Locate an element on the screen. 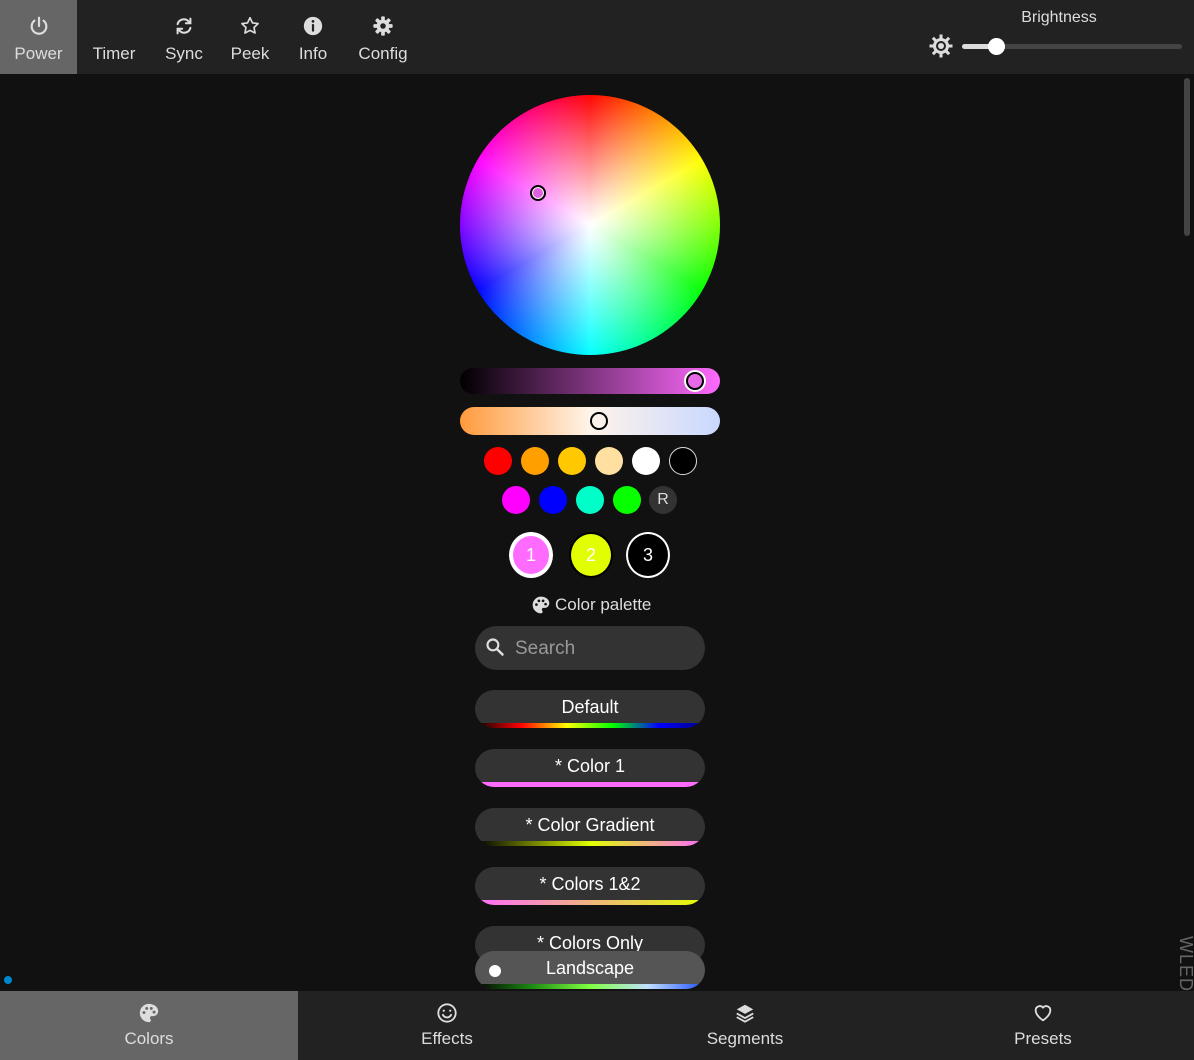  tab-presets-label: Presets is located at coordinates (1043, 1038).